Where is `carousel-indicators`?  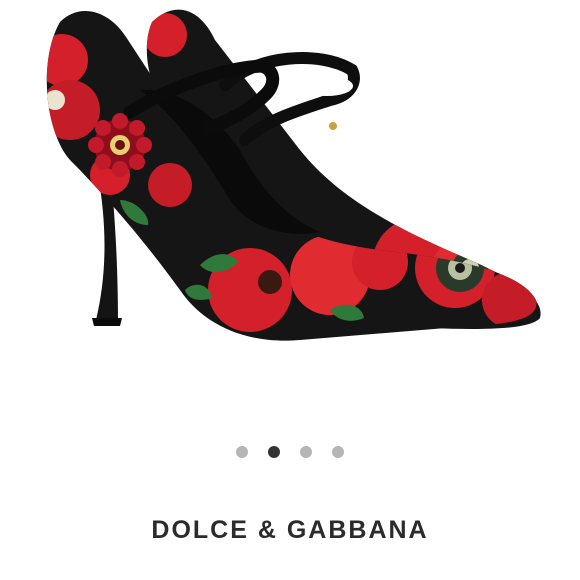 carousel-indicators is located at coordinates (290, 452).